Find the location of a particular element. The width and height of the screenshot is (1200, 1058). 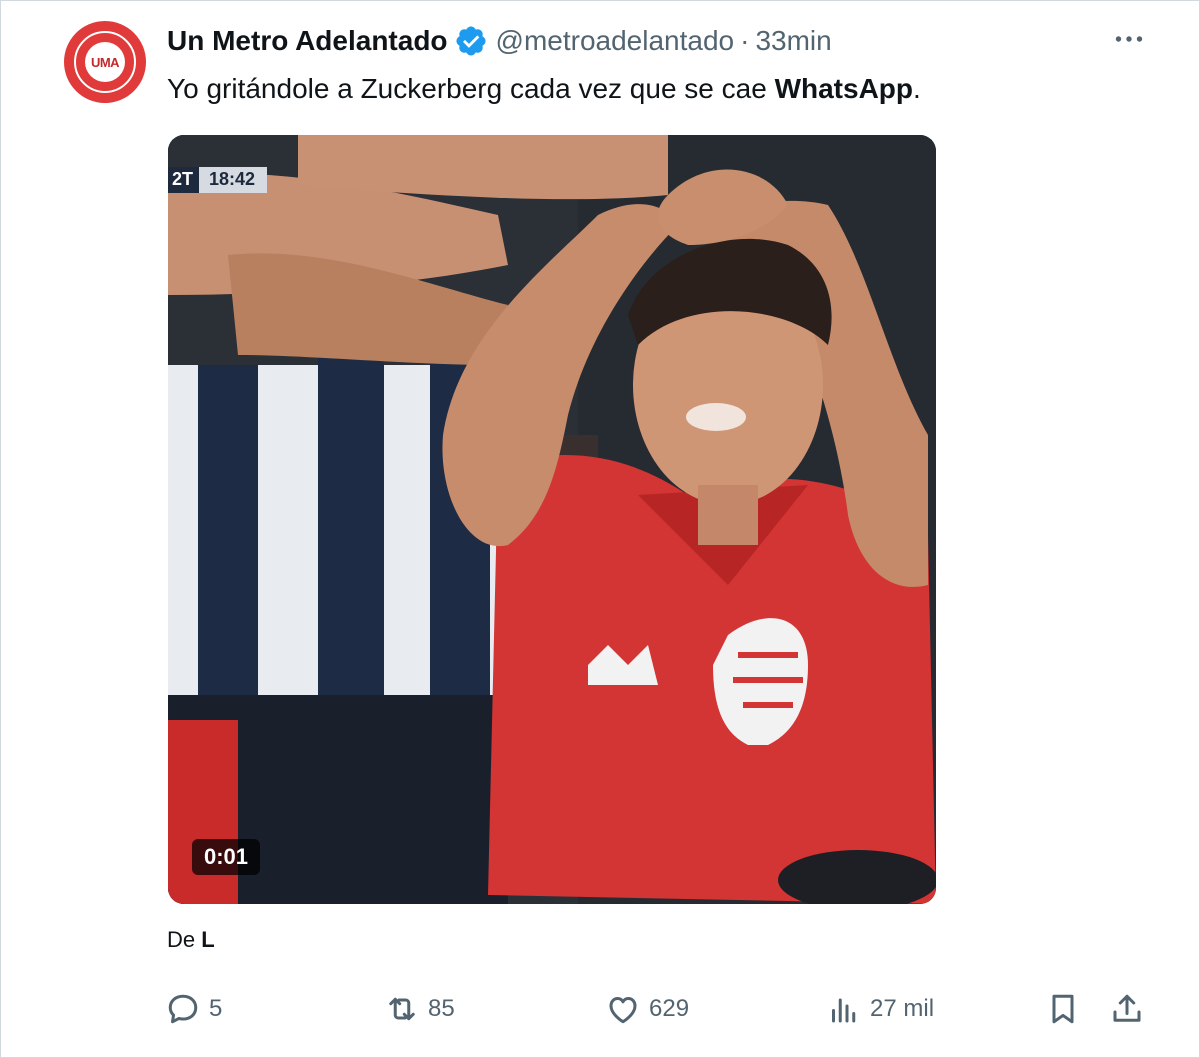

source-prefix: De is located at coordinates (181, 939).